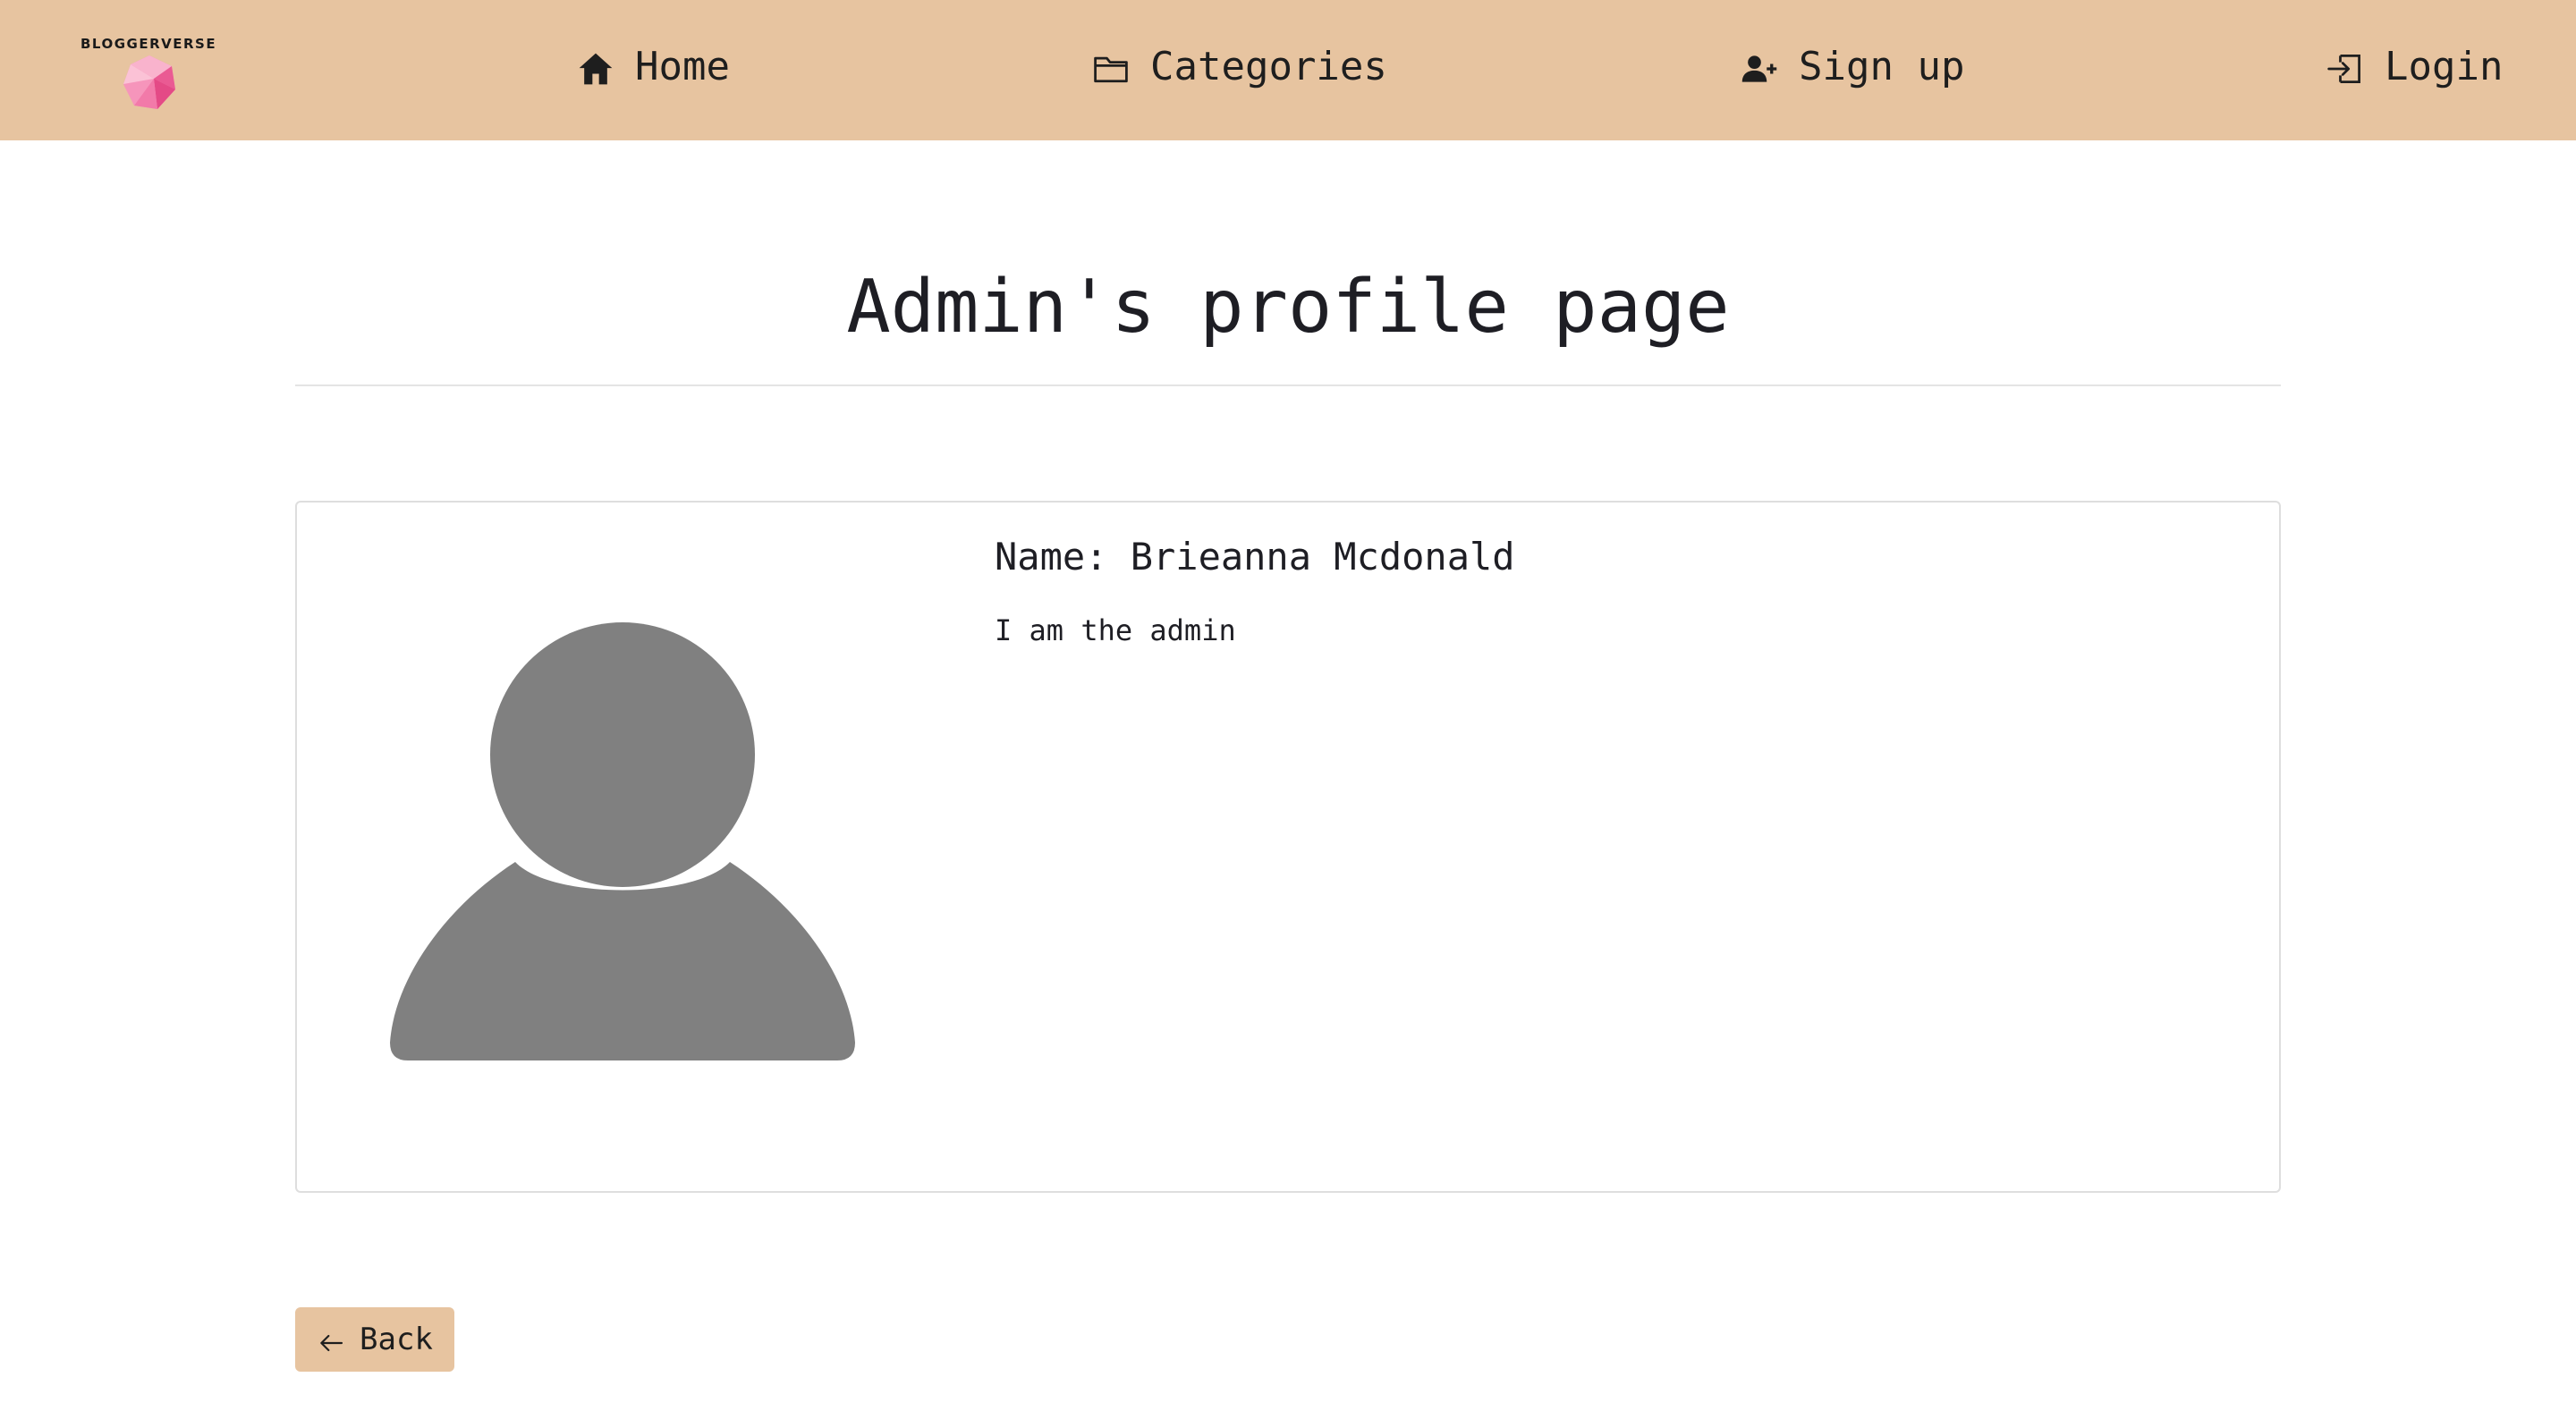 This screenshot has width=2576, height=1411. What do you see at coordinates (396, 1339) in the screenshot?
I see `back-button-label: Back` at bounding box center [396, 1339].